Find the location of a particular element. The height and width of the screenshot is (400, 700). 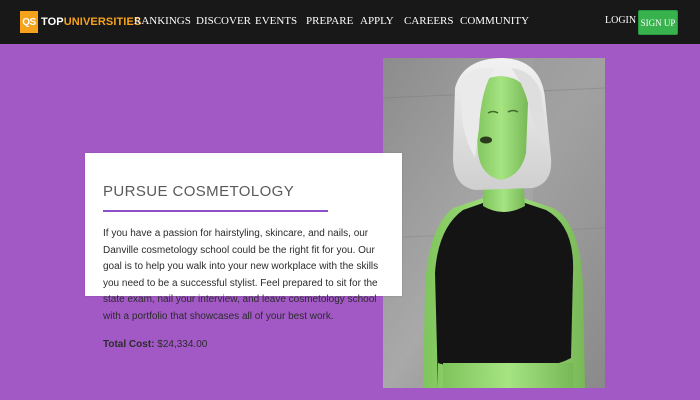

title-underline is located at coordinates (215, 211).